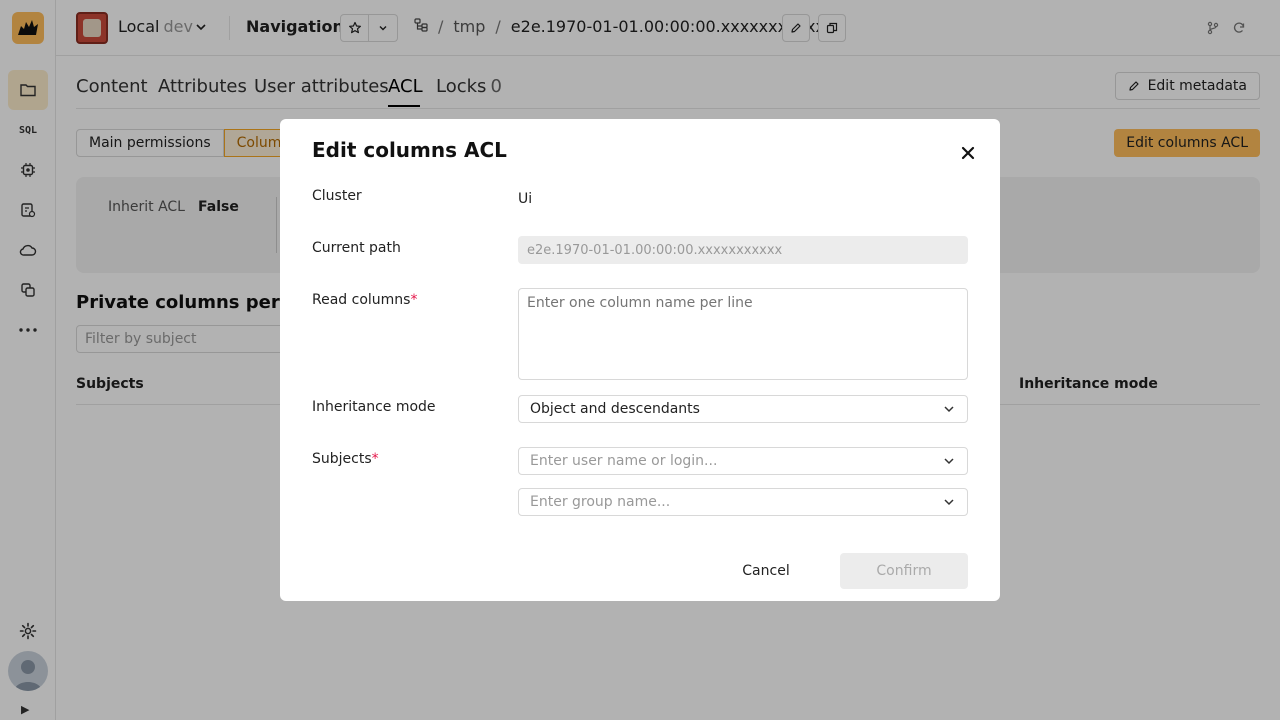  Describe the element at coordinates (615, 409) in the screenshot. I see `inheritance-mode-value: Object and descendants` at that location.